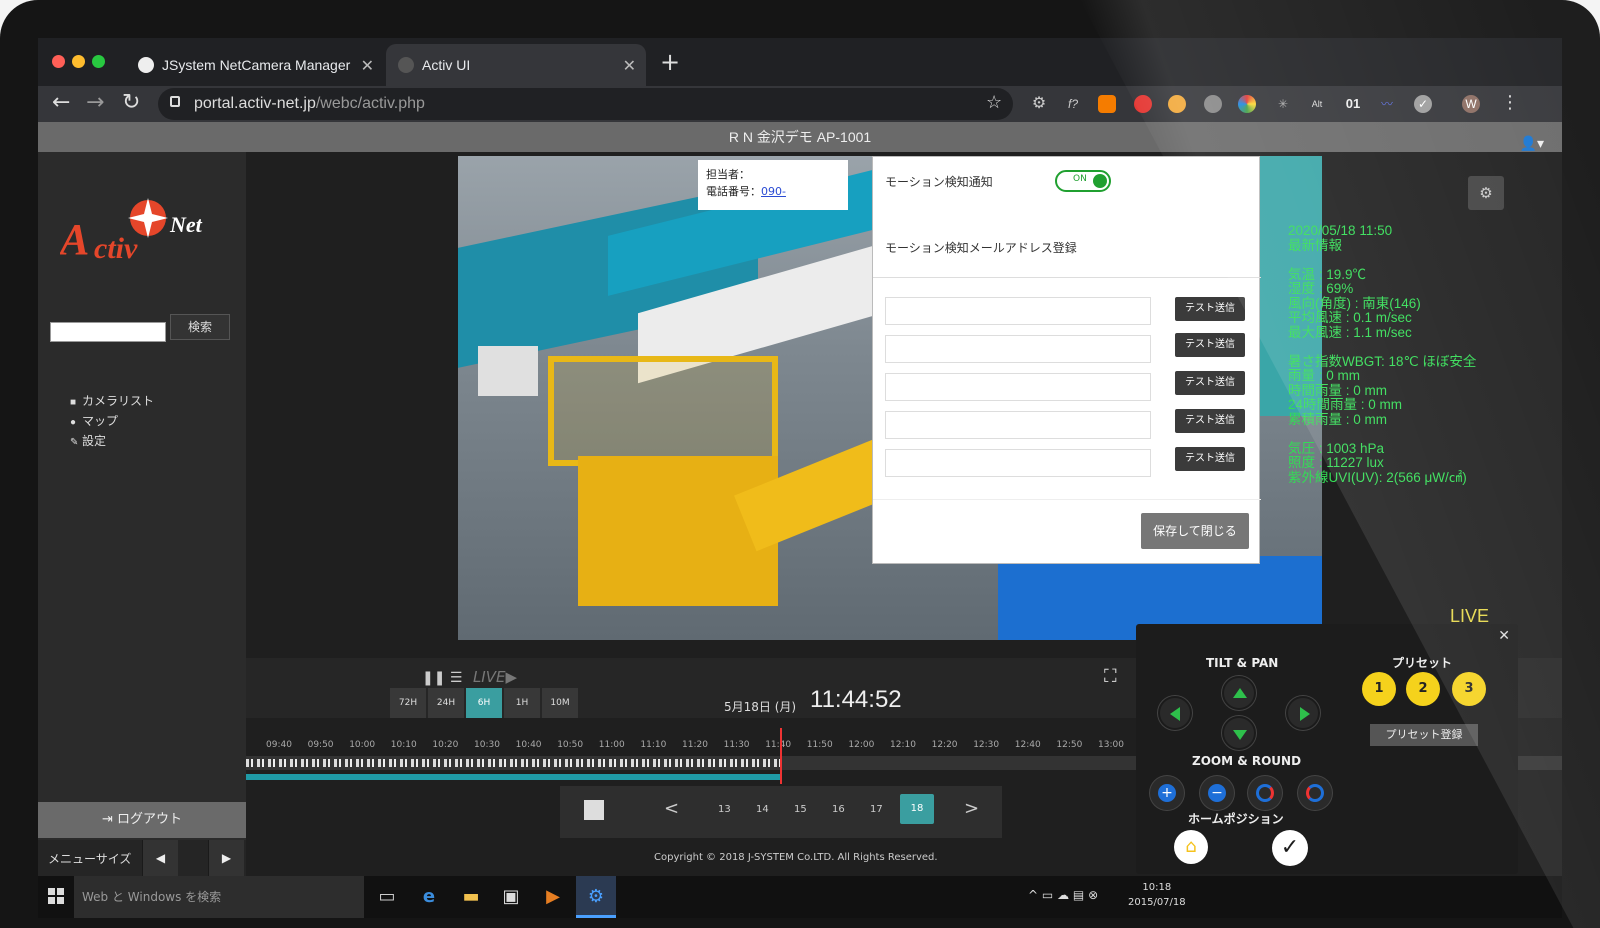 The image size is (1600, 928). What do you see at coordinates (471, 897) in the screenshot?
I see `folder-icon: ▬` at bounding box center [471, 897].